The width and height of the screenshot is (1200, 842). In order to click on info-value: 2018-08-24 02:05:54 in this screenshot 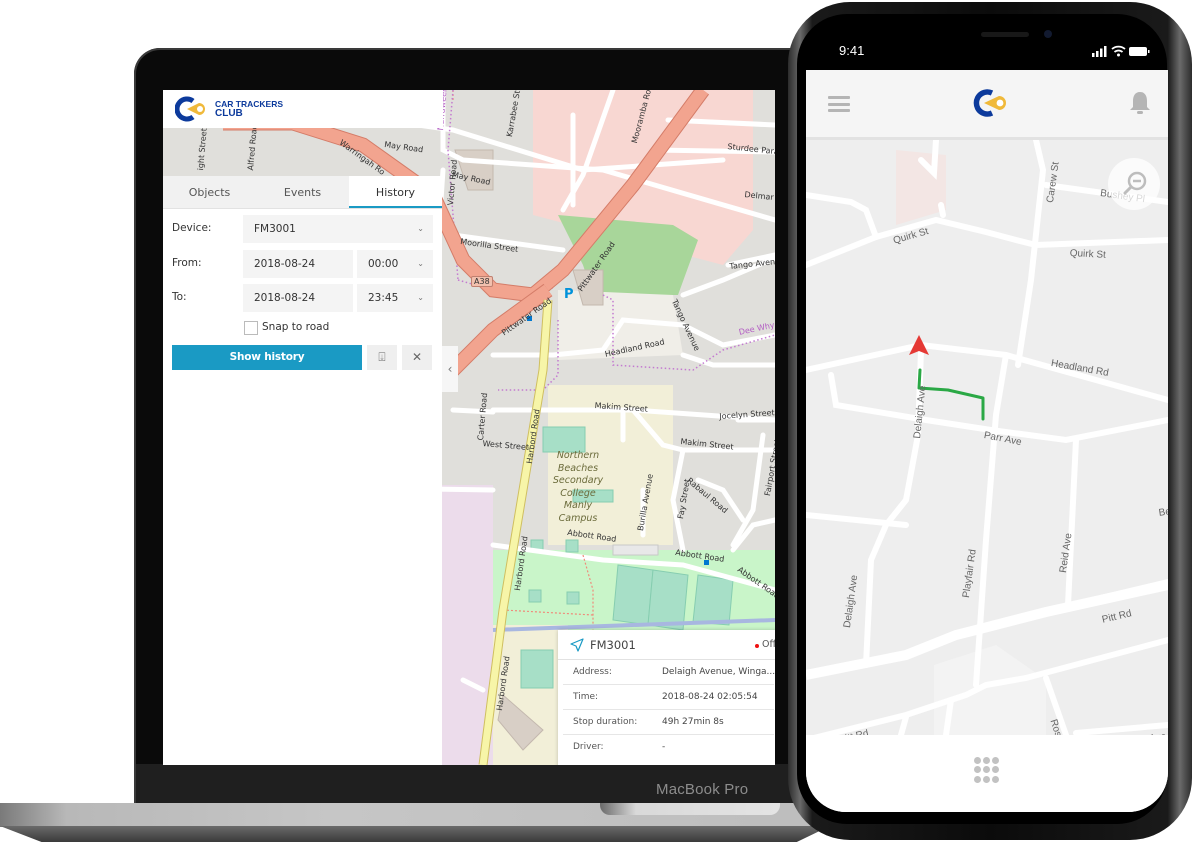, I will do `click(710, 697)`.